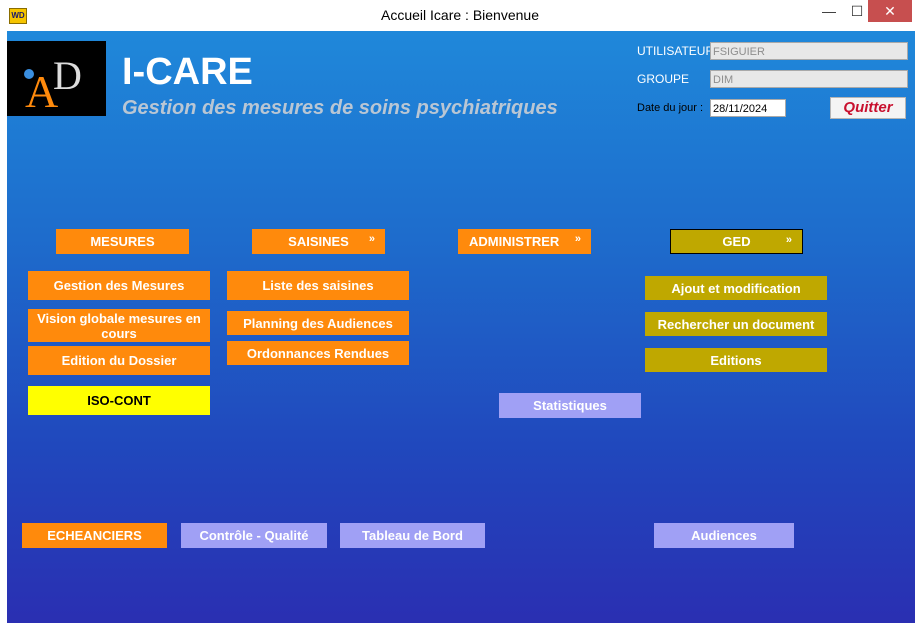  I want to click on date-label: Date du jour :, so click(670, 108).